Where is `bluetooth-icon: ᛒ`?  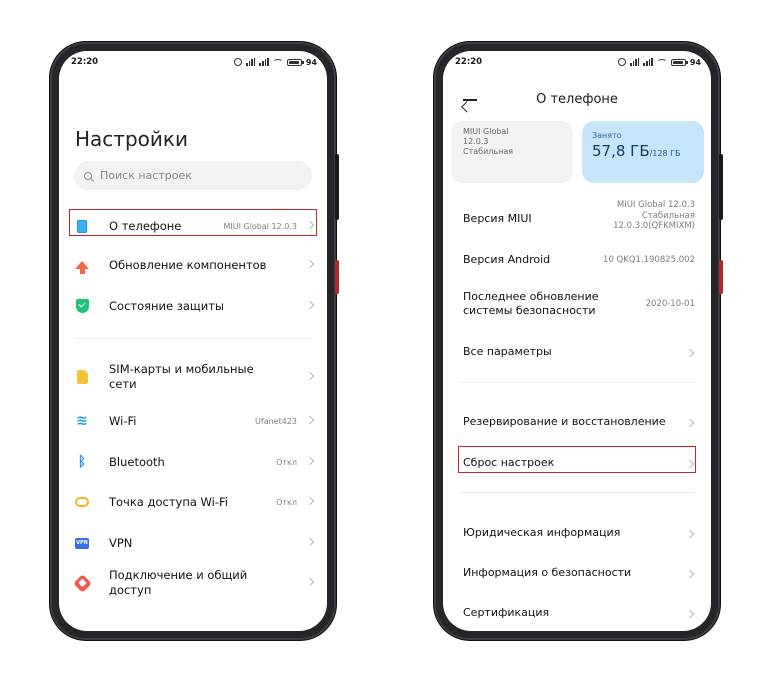
bluetooth-icon: ᛒ is located at coordinates (82, 462).